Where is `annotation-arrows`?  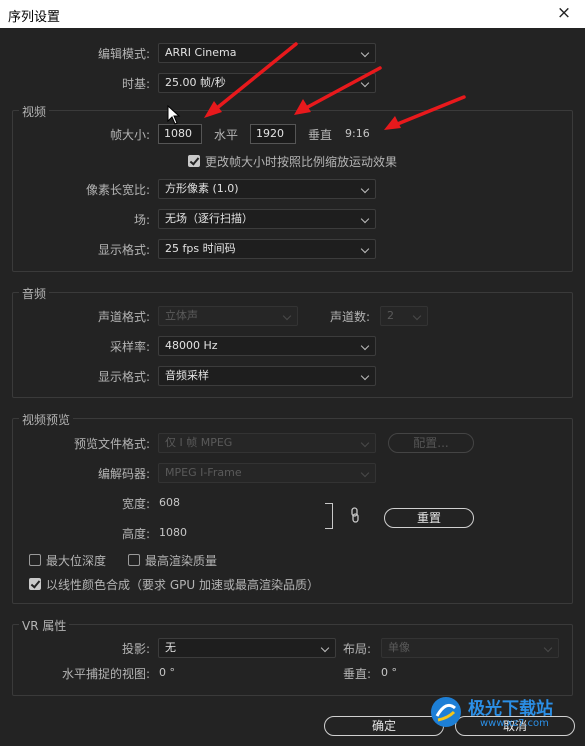 annotation-arrows is located at coordinates (335, 86).